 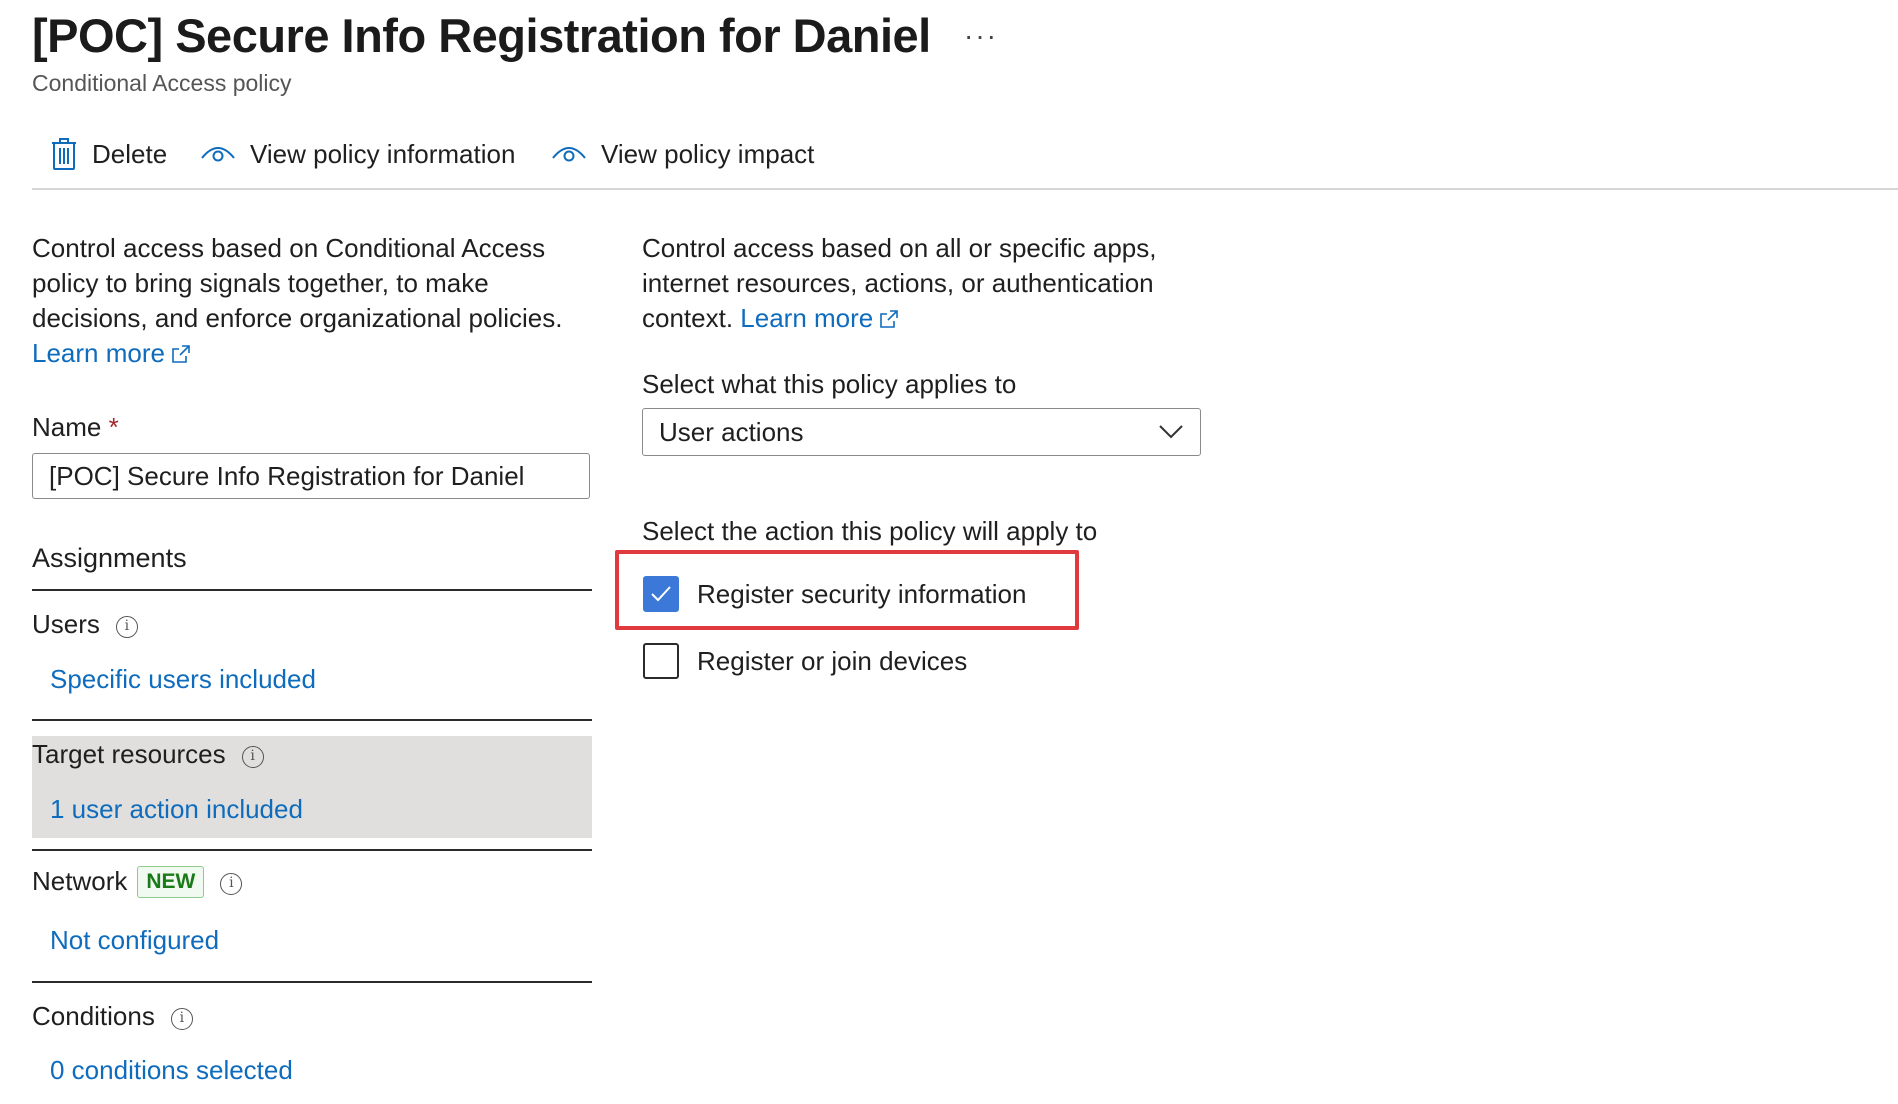 What do you see at coordinates (312, 850) in the screenshot?
I see `target-resources-divider` at bounding box center [312, 850].